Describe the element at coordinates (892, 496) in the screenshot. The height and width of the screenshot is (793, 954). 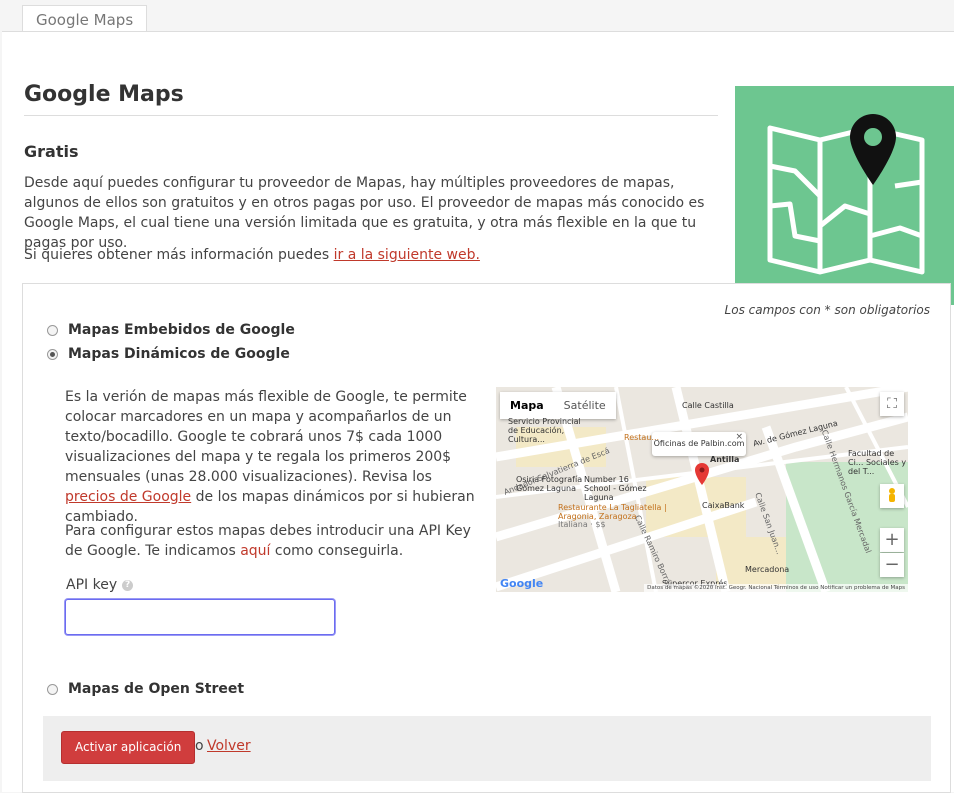
I see `pegman-icon` at that location.